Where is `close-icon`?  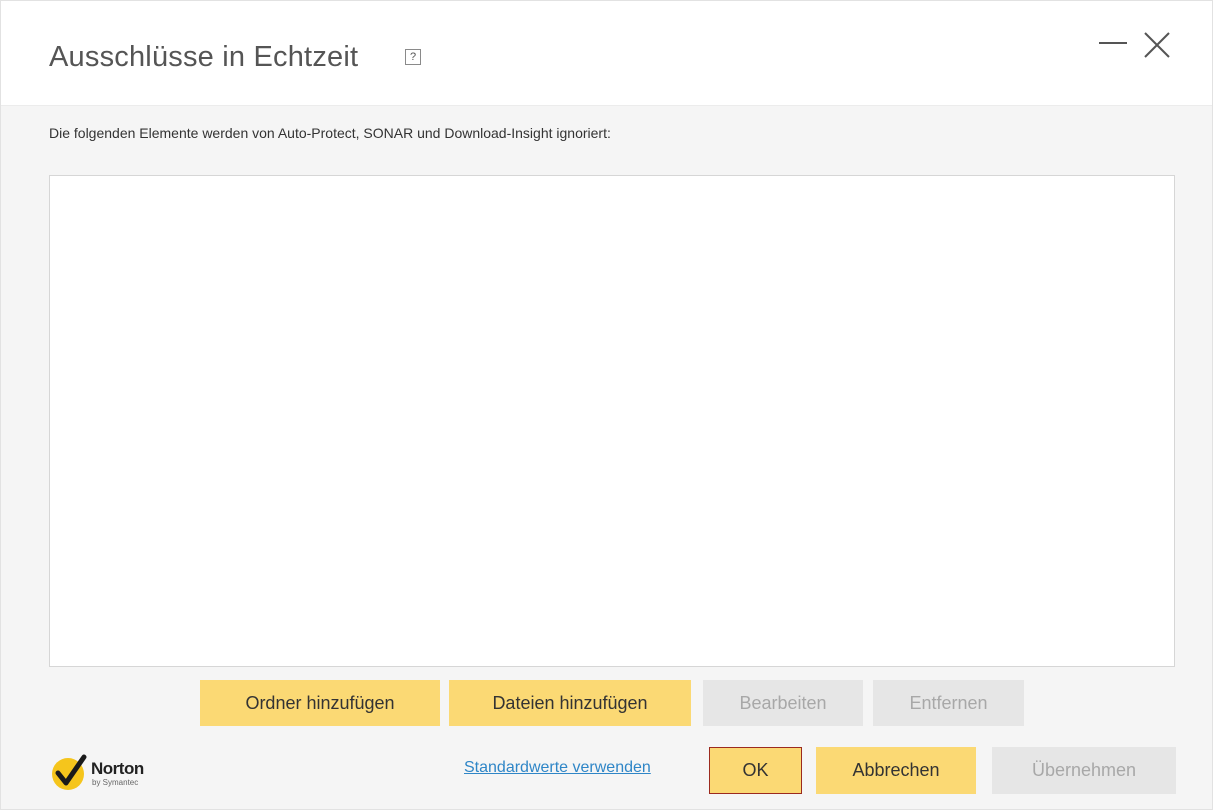
close-icon is located at coordinates (1157, 45).